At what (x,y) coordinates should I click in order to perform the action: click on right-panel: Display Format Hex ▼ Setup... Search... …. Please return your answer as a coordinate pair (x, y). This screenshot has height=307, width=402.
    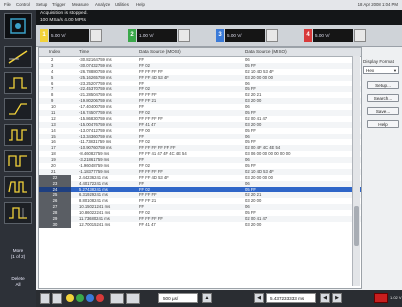
    Looking at the image, I should click on (381, 167).